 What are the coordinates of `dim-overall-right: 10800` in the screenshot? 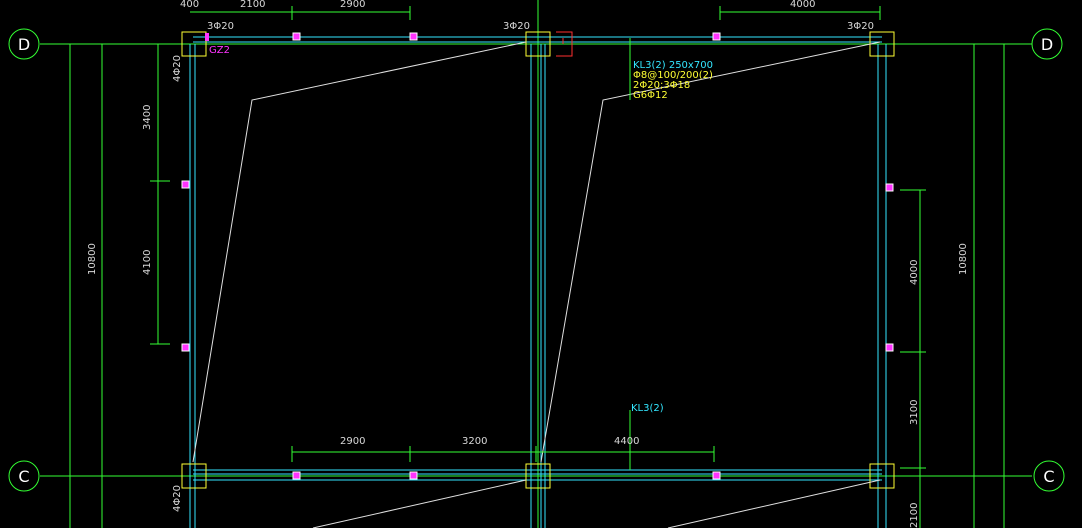 It's located at (963, 259).